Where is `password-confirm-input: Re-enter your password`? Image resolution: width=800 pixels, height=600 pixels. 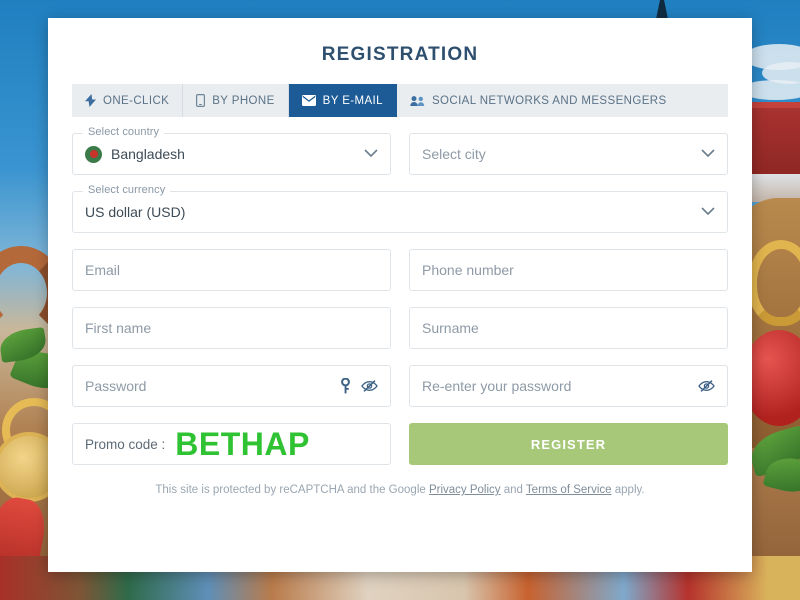 password-confirm-input: Re-enter your password is located at coordinates (555, 386).